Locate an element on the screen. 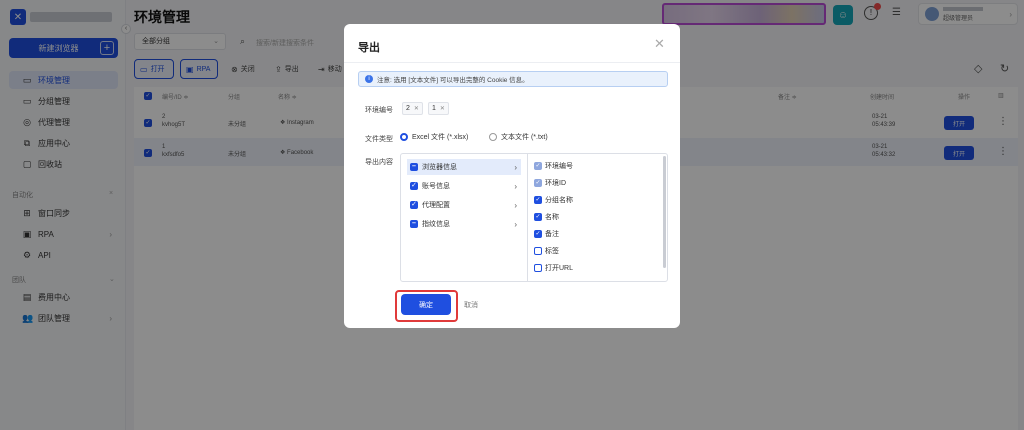  env-tag: 2 ✕ is located at coordinates (412, 108).